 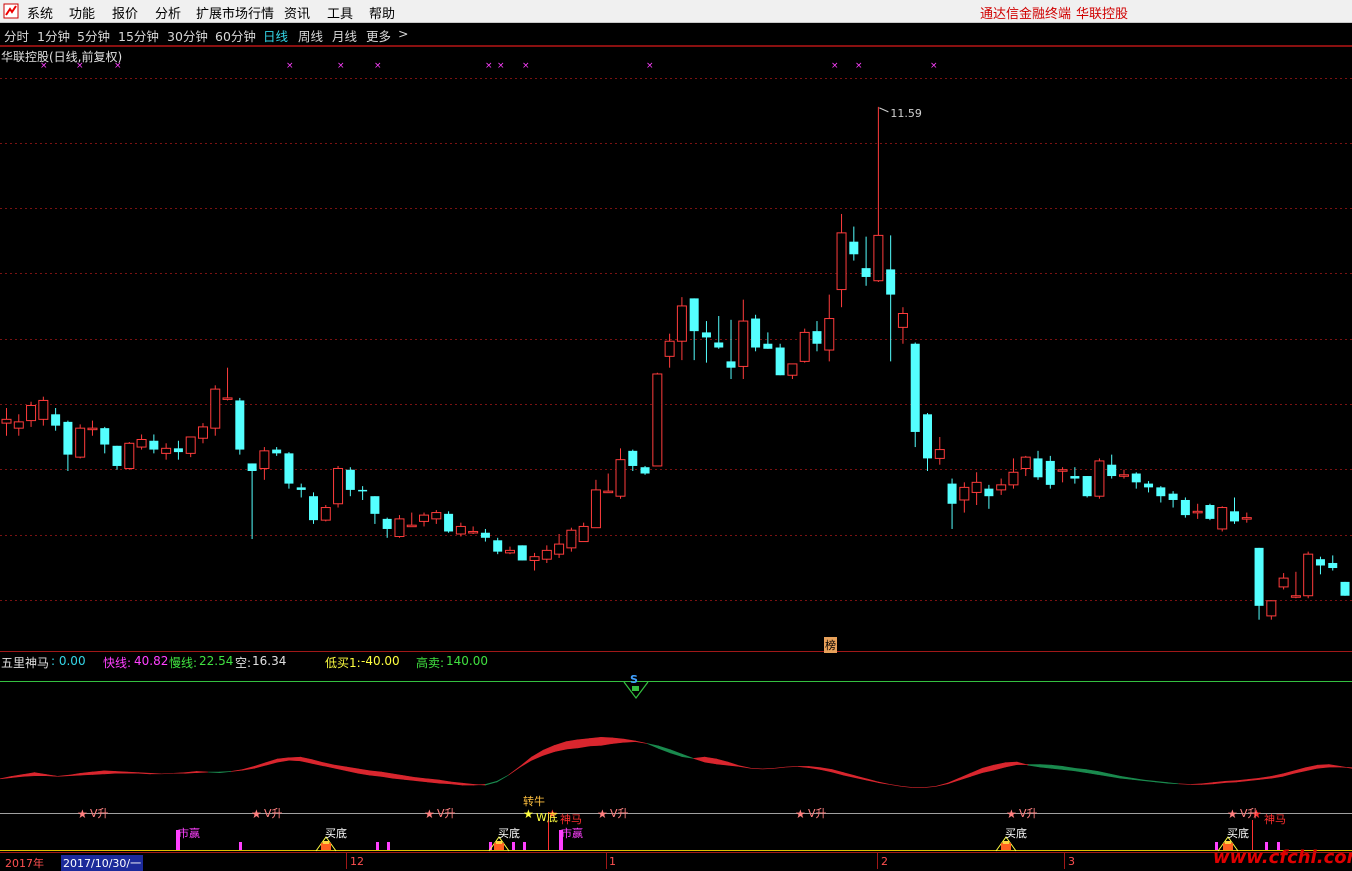 I want to click on low-buy-value: -40.00, so click(x=380, y=661).